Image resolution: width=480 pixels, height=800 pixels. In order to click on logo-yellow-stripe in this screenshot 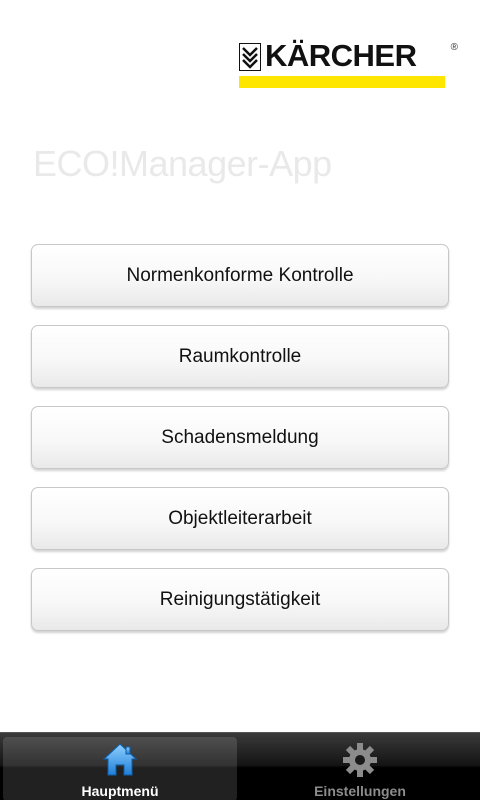, I will do `click(342, 82)`.